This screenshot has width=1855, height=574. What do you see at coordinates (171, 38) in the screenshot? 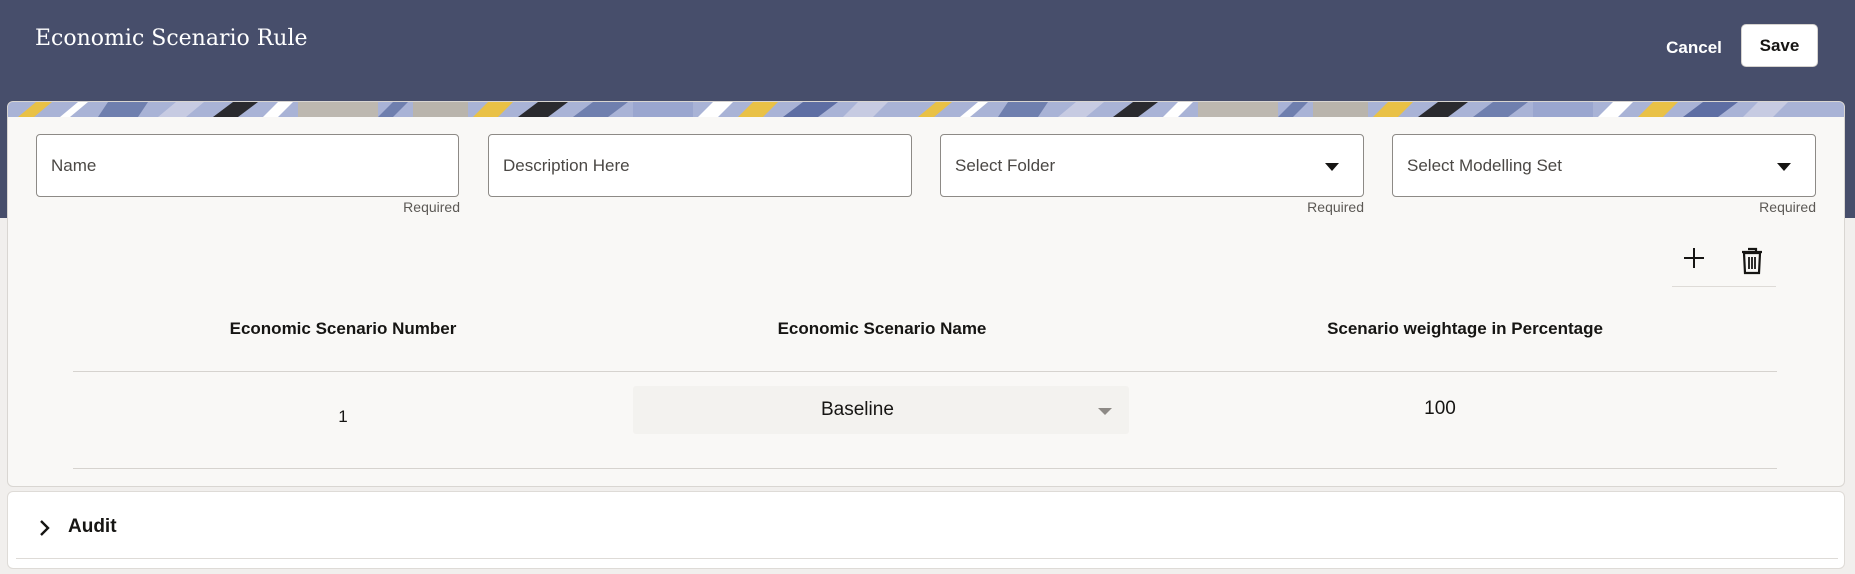
I see `page-title: Economic Scenario Rule` at bounding box center [171, 38].